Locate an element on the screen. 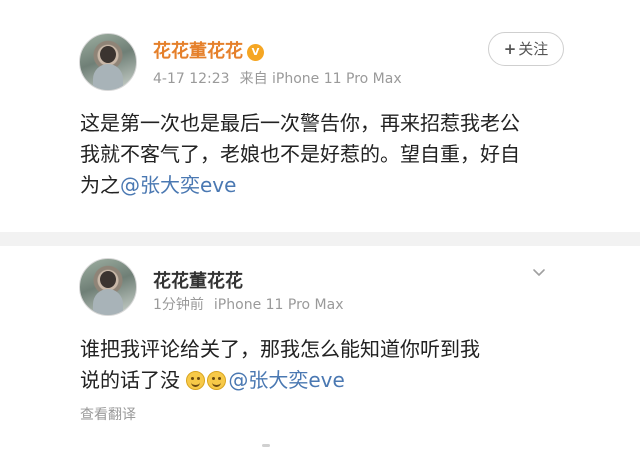  text-line: 说的话了没 @张大奕eve is located at coordinates (330, 380).